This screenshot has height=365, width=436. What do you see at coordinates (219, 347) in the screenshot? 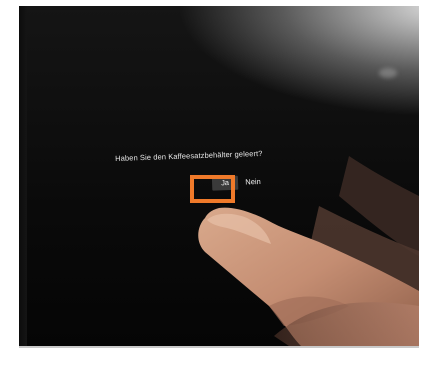
I see `bottom-frame` at bounding box center [219, 347].